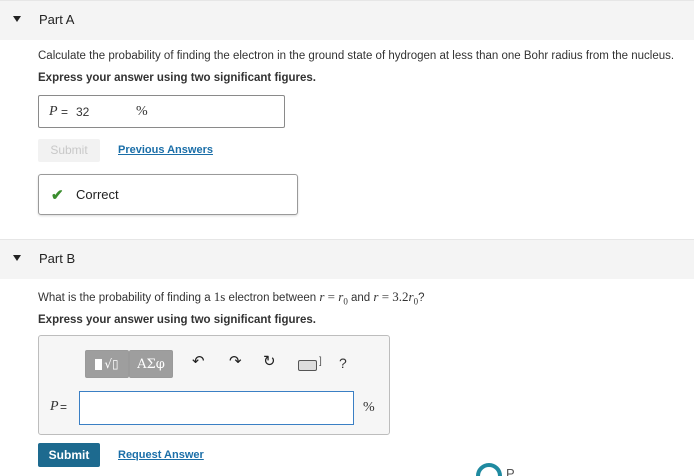 The height and width of the screenshot is (476, 694). What do you see at coordinates (161, 111) in the screenshot?
I see `part-a-answer-box: P = 32 %` at bounding box center [161, 111].